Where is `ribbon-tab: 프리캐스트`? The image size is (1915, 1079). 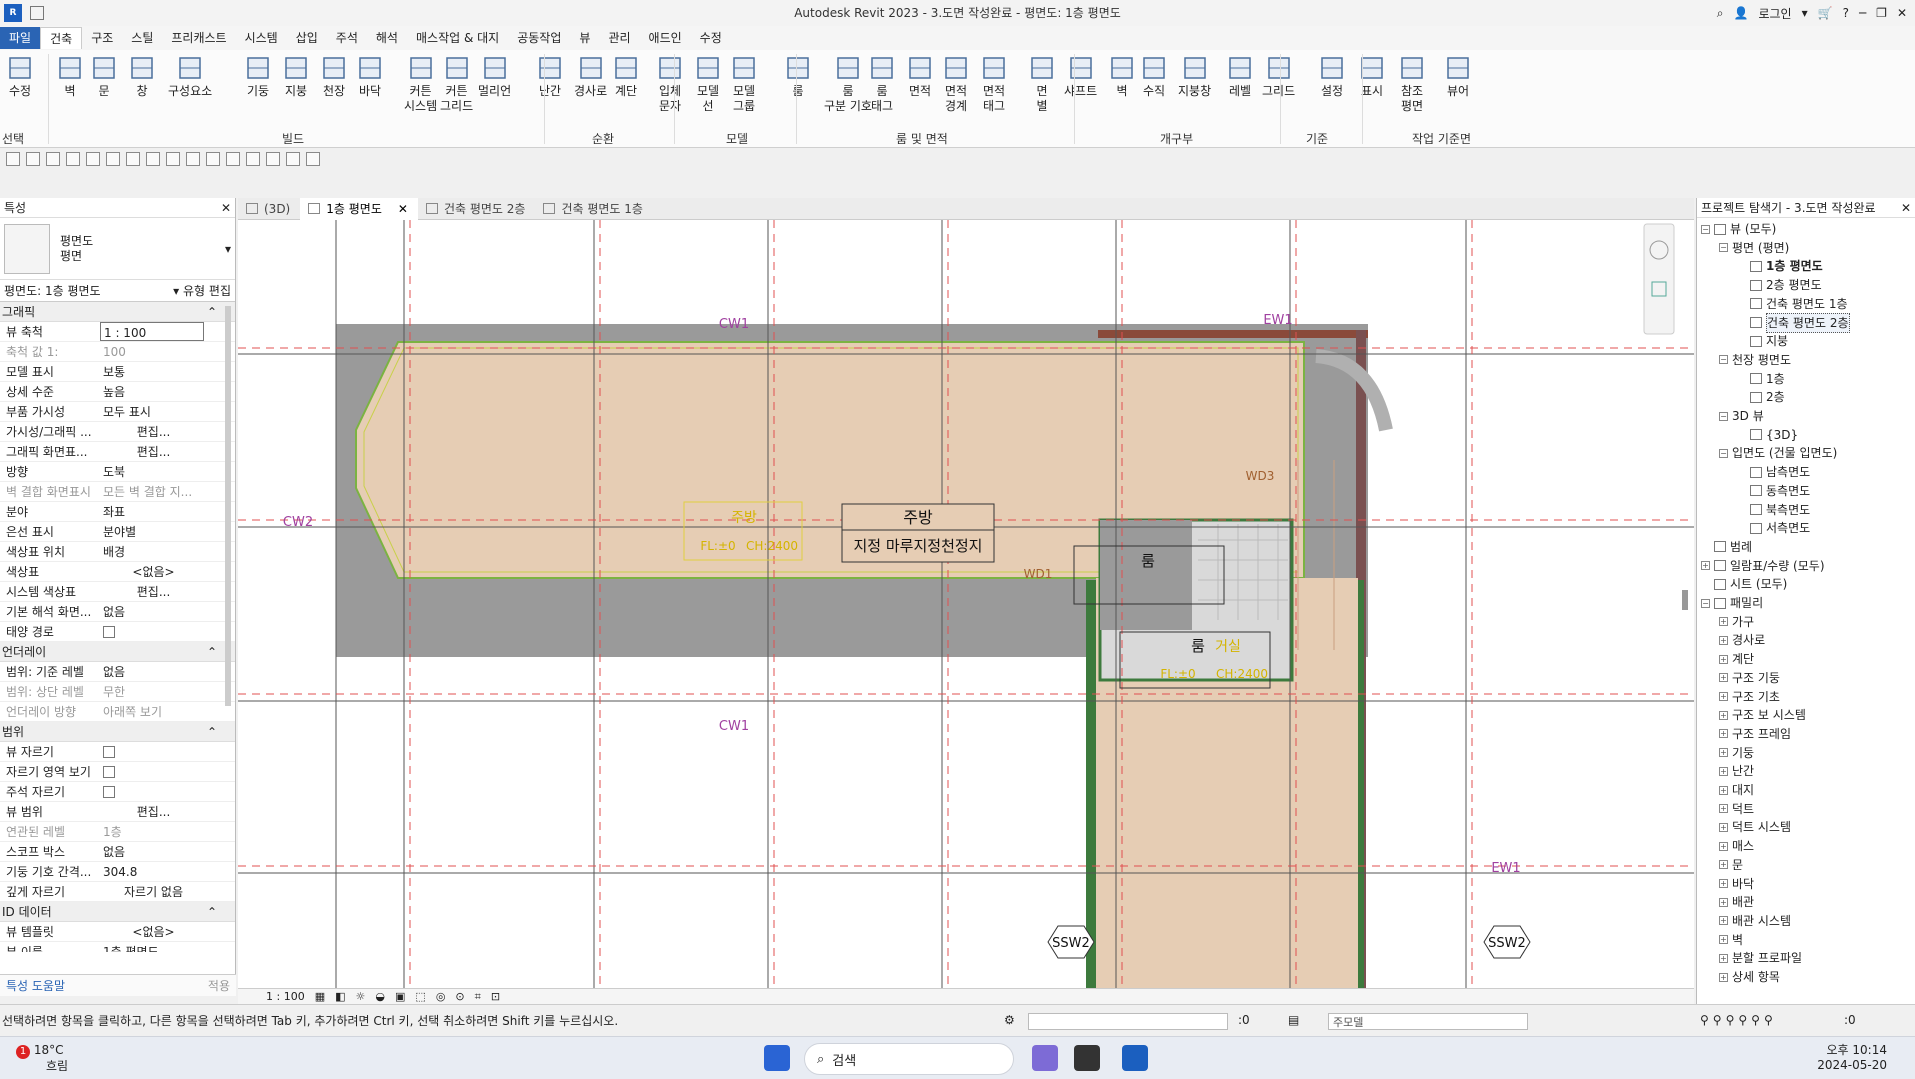
ribbon-tab: 프리캐스트 is located at coordinates (198, 38).